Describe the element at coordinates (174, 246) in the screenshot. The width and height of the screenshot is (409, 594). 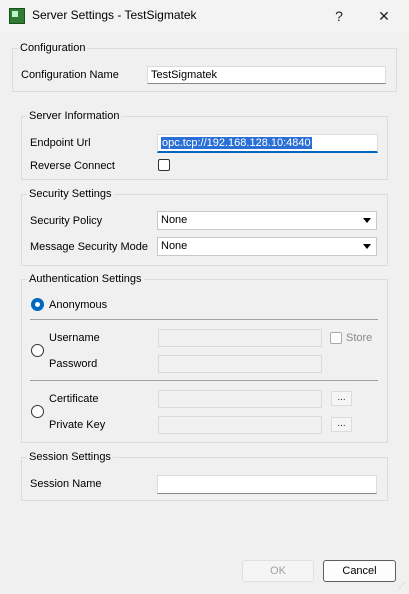
I see `message-security-mode-value: None` at that location.